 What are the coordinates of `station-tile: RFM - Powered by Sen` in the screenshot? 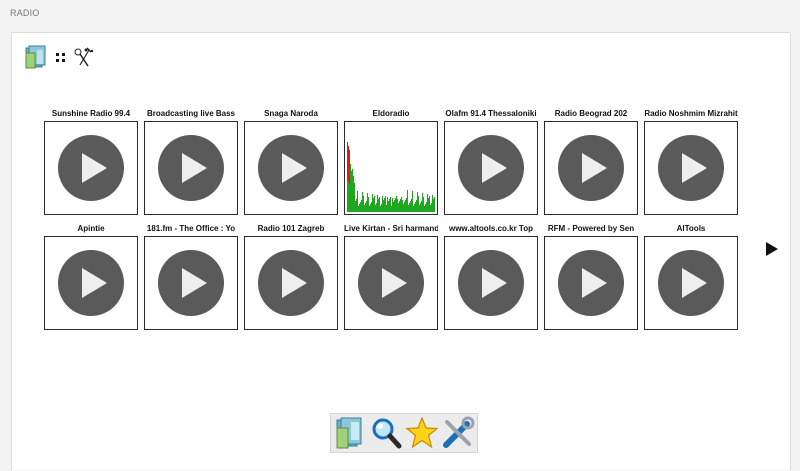 It's located at (591, 276).